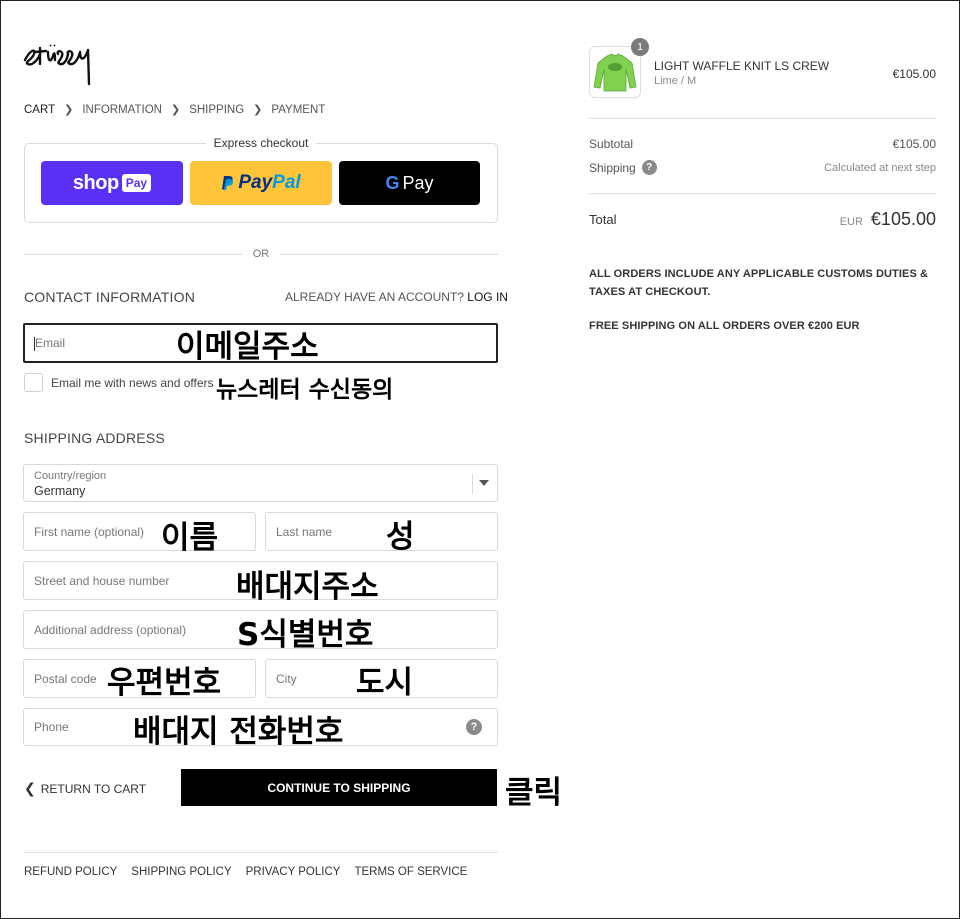 The image size is (960, 919). What do you see at coordinates (261, 852) in the screenshot?
I see `footer-divider` at bounding box center [261, 852].